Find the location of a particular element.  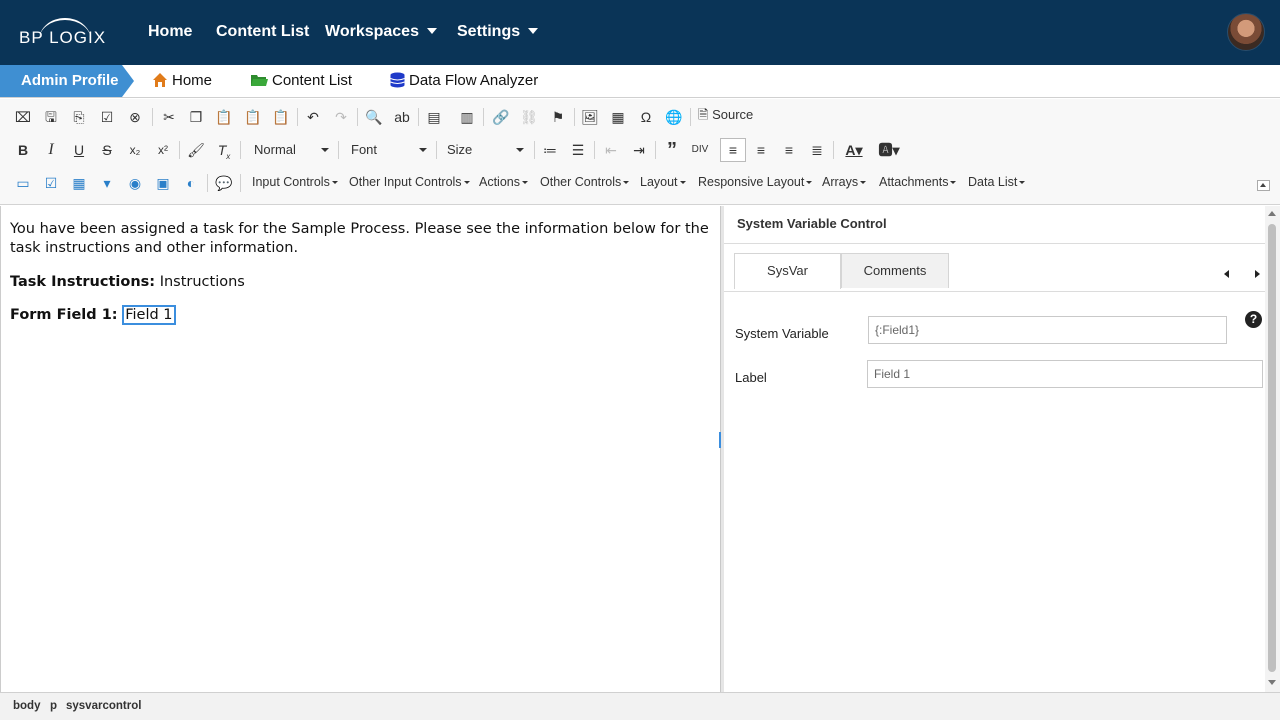

scrollbar-thumb is located at coordinates (1272, 448).